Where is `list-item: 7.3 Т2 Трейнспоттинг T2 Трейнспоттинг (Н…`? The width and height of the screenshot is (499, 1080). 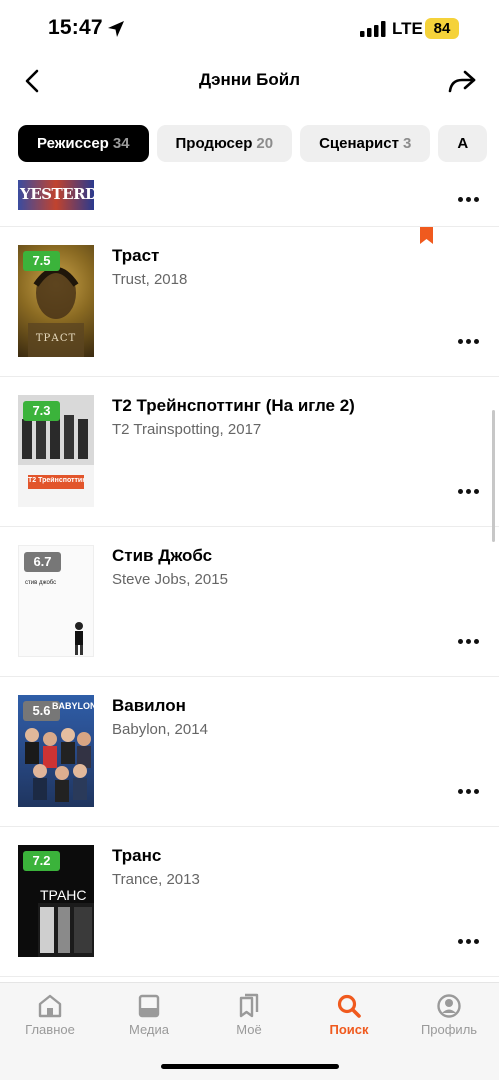
list-item: 7.3 Т2 Трейнспоттинг T2 Трейнспоттинг (Н… is located at coordinates (249, 452).